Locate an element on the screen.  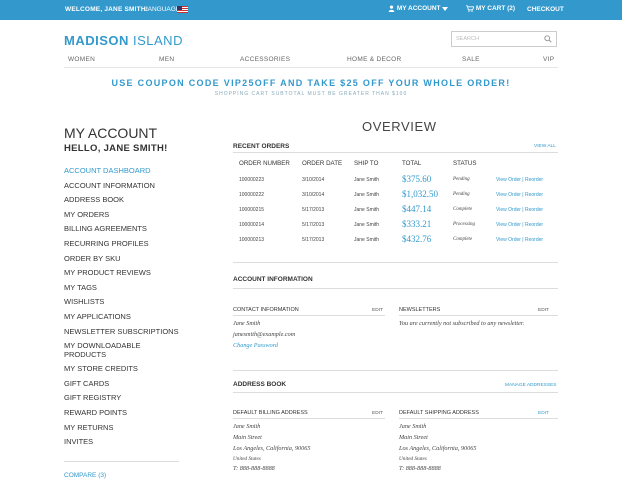
nav-men: MEN is located at coordinates (166, 59).